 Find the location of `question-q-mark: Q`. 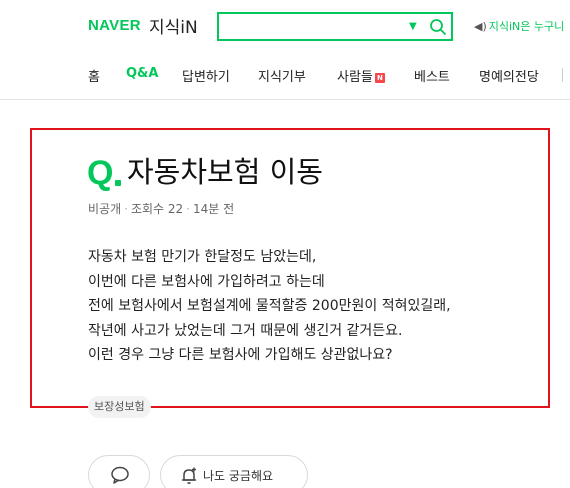

question-q-mark: Q is located at coordinates (100, 173).